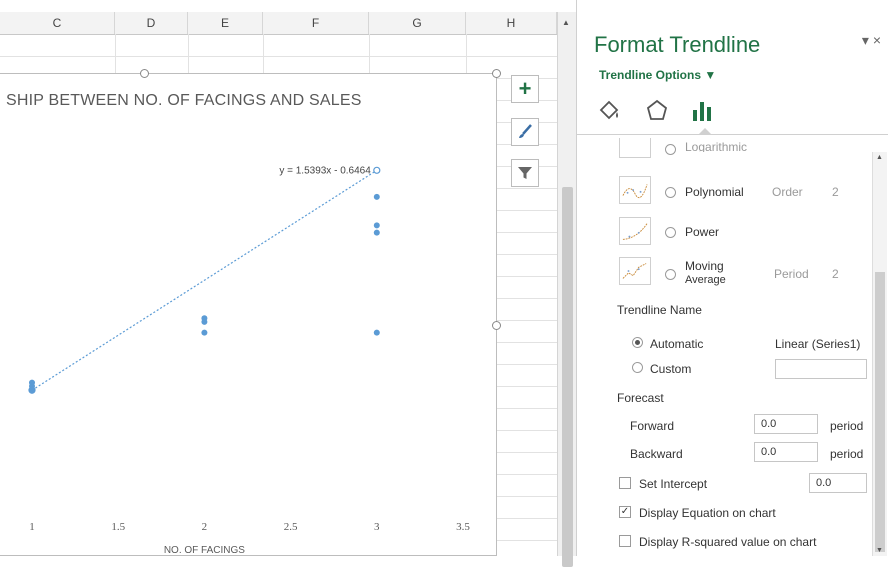  What do you see at coordinates (463, 527) in the screenshot?
I see `x-tick-label: 3.5` at bounding box center [463, 527].